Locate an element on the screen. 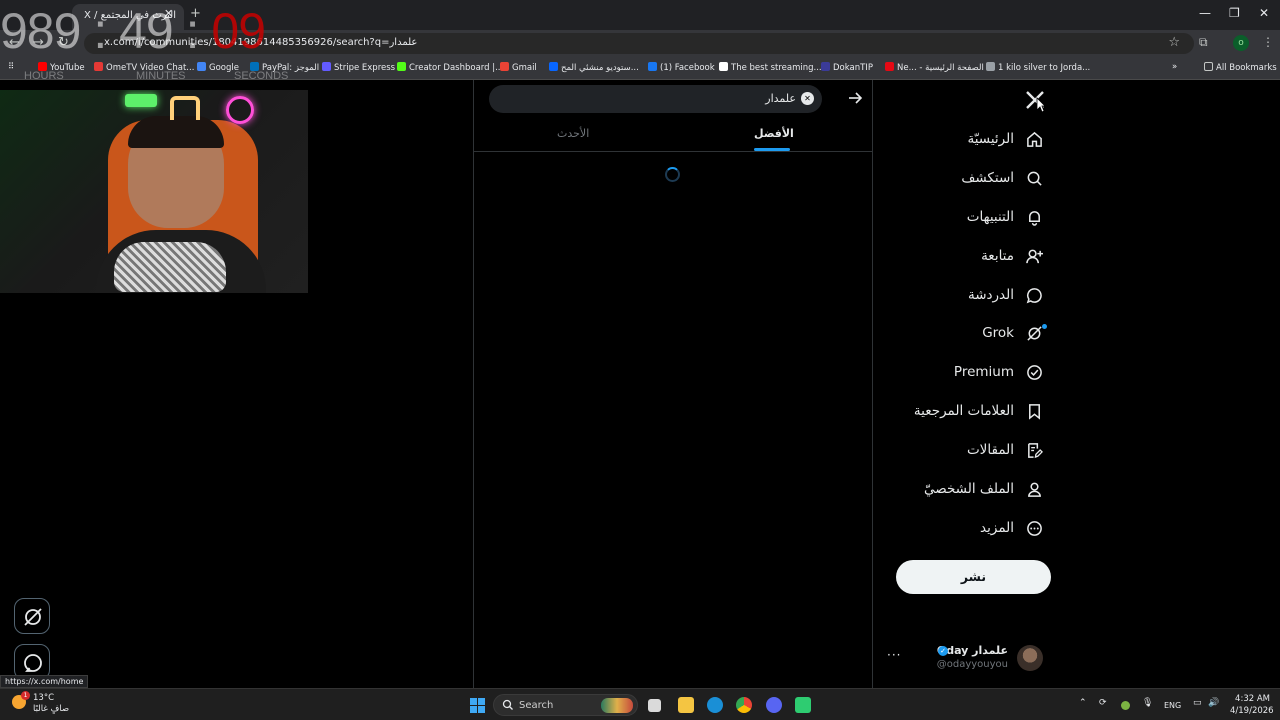 The width and height of the screenshot is (1280, 720). chrome-menu-icon: ⋮ is located at coordinates (1268, 42).